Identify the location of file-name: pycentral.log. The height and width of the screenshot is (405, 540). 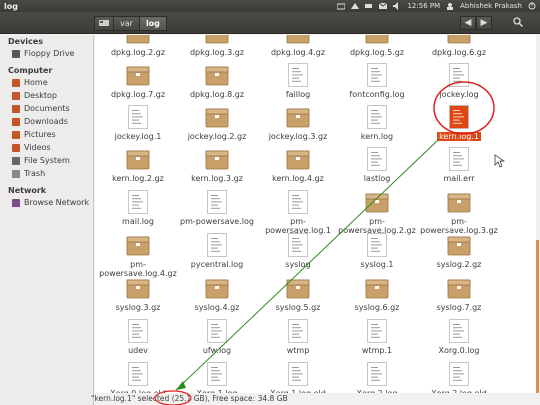
(217, 264).